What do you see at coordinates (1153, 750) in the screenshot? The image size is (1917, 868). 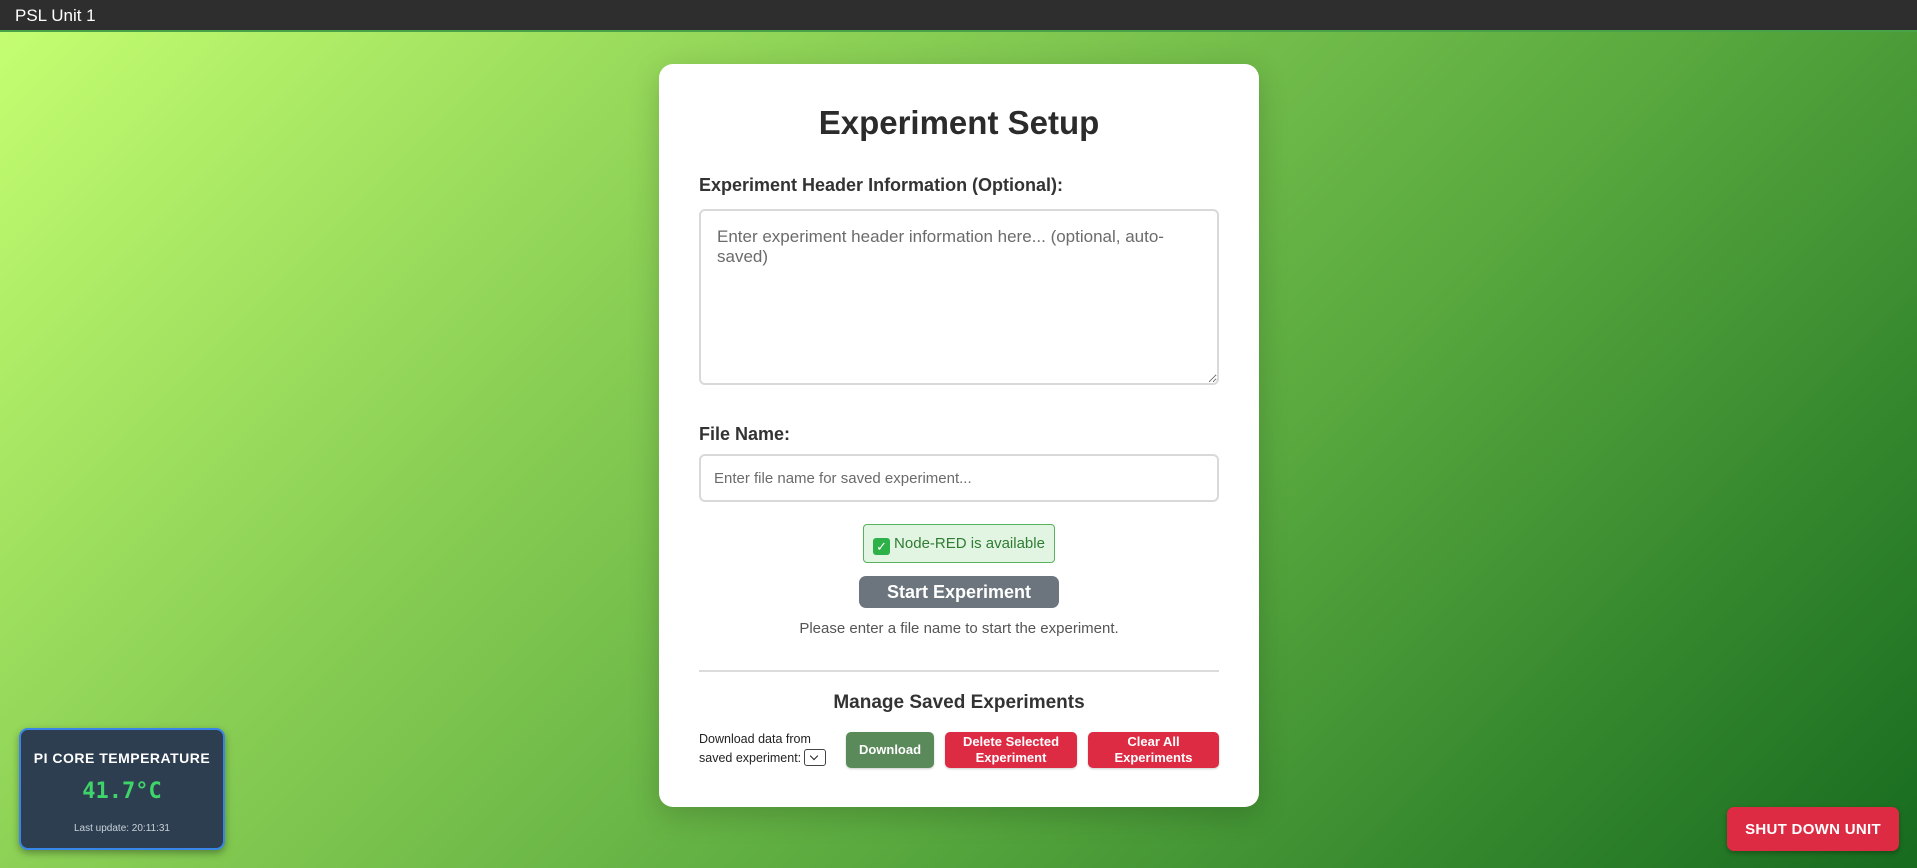 I see `clear-all-button: Clear All Experiments` at bounding box center [1153, 750].